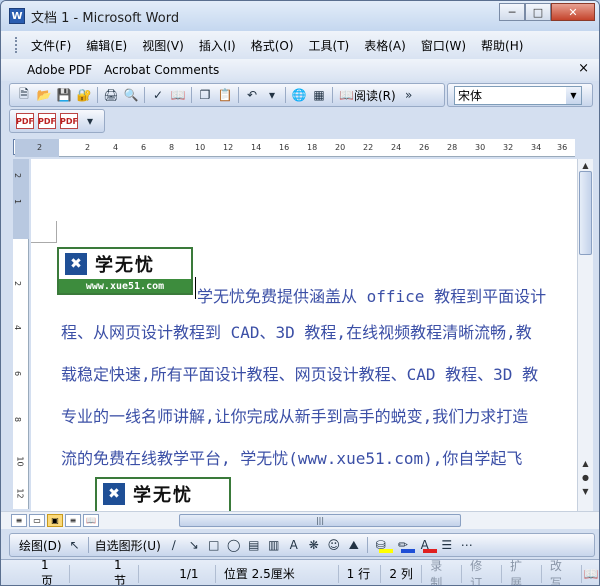  I want to click on hyperlink-icon: 🌐, so click(299, 95).